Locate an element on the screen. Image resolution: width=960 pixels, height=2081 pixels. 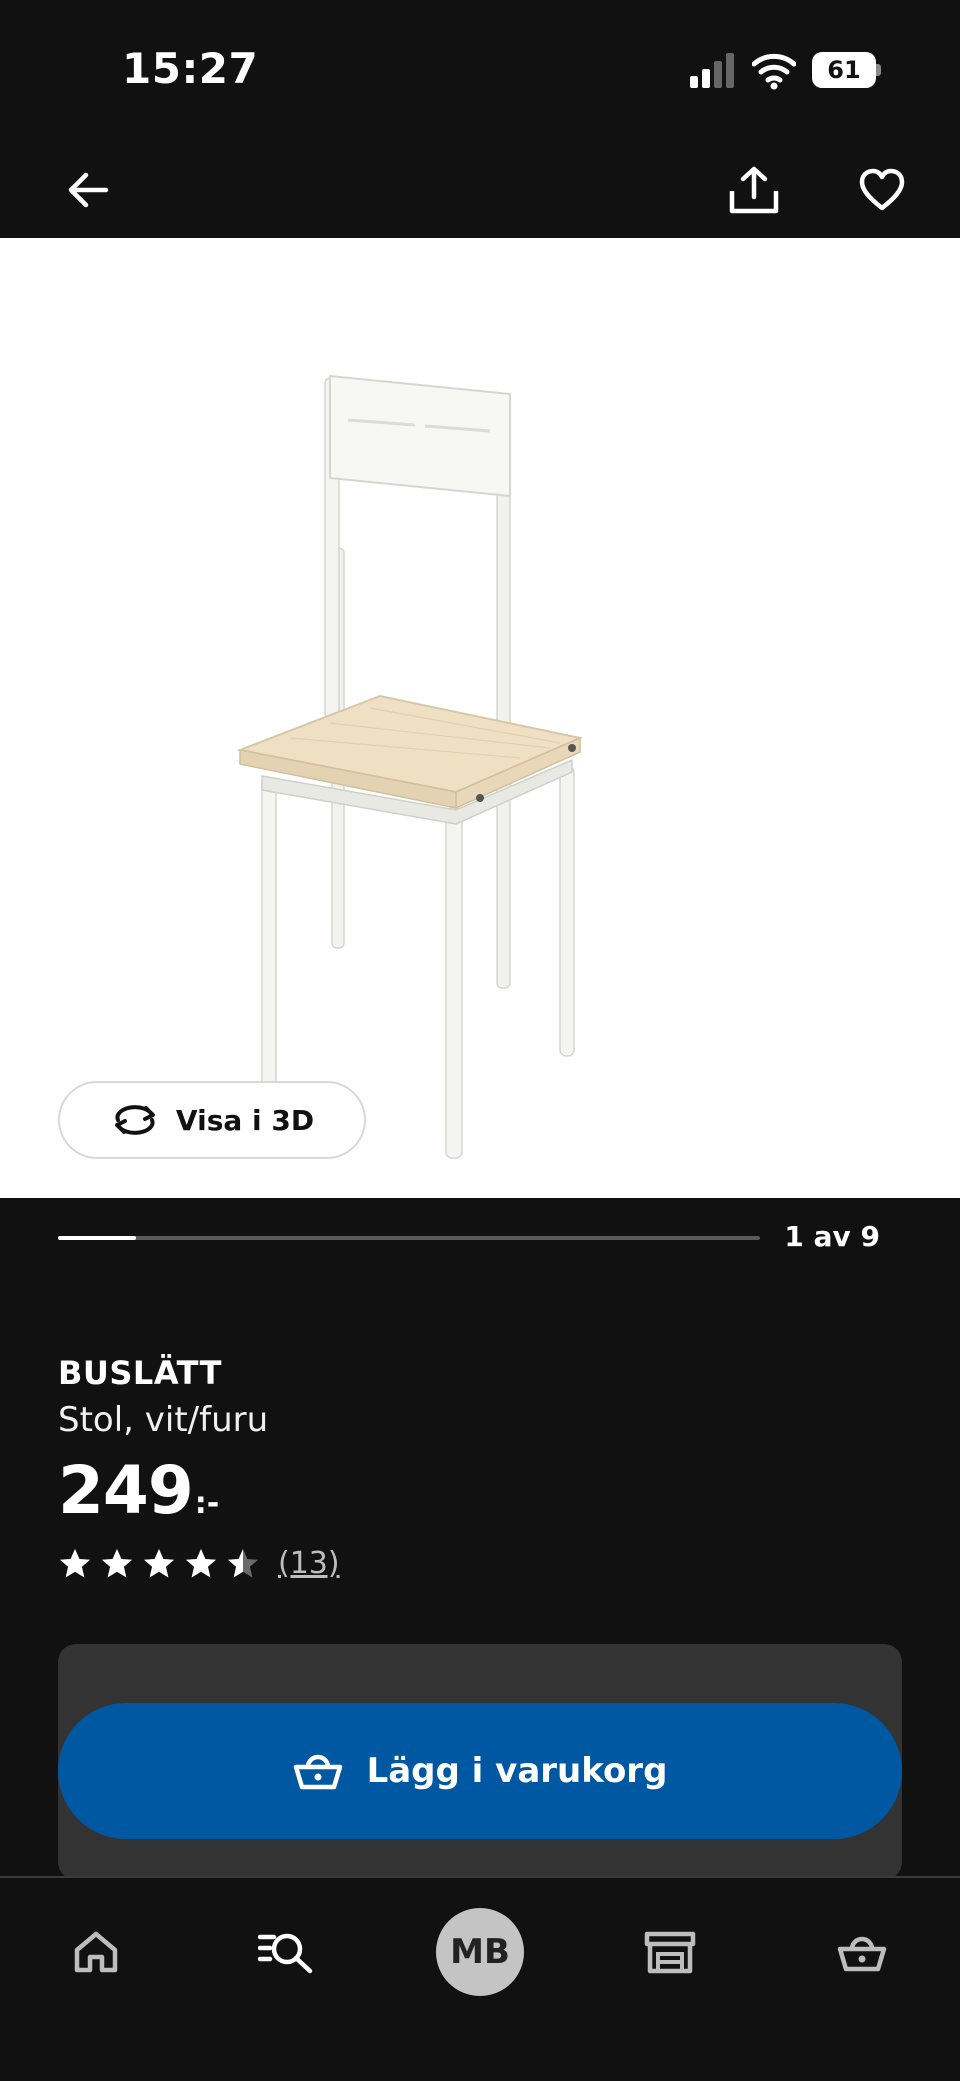
arrow-left-icon is located at coordinates (88, 190).